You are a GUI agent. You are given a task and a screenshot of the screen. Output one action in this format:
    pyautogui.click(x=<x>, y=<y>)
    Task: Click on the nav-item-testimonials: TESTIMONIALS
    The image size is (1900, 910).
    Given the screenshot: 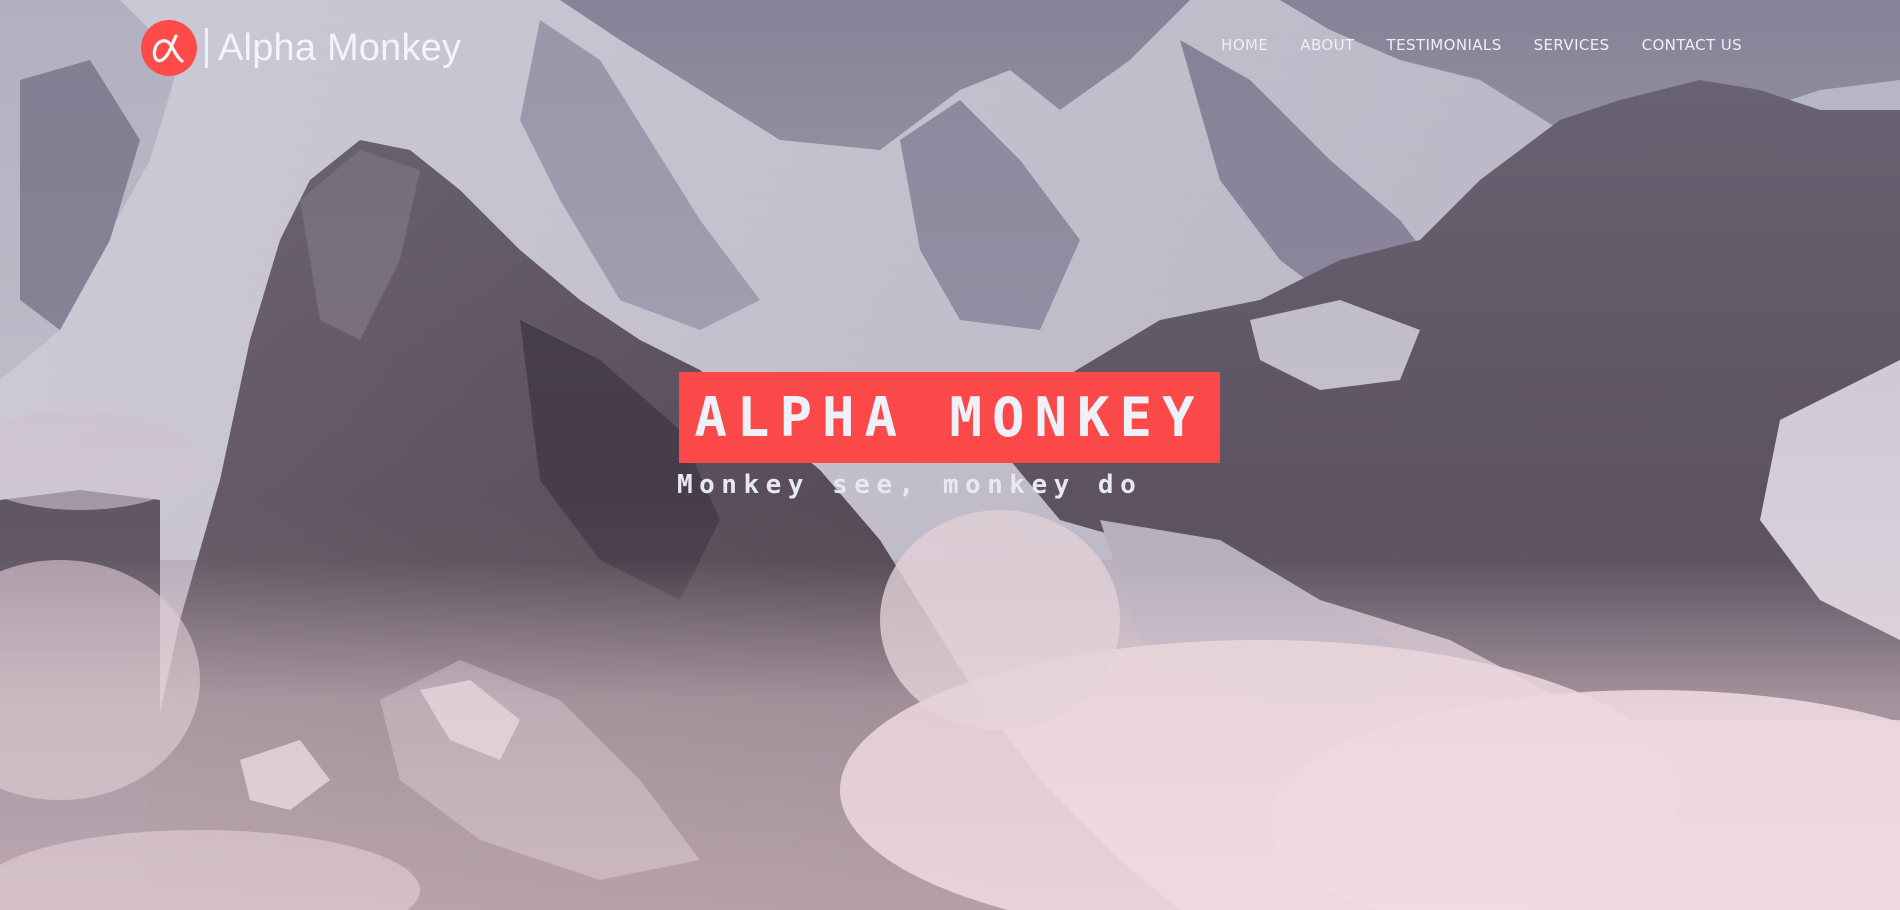 What is the action you would take?
    pyautogui.click(x=1444, y=45)
    